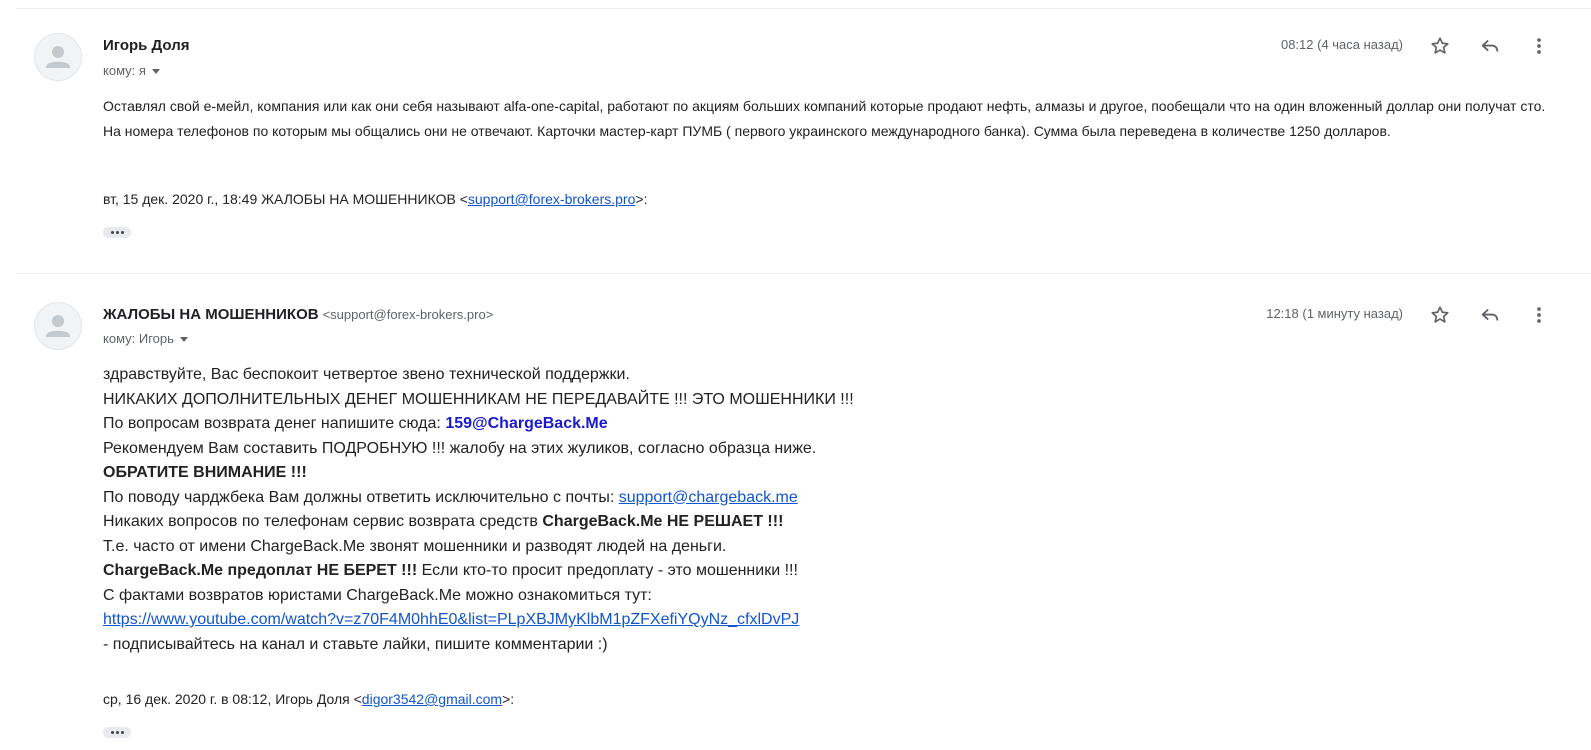 This screenshot has width=1591, height=750. What do you see at coordinates (526, 423) in the screenshot?
I see `chargeback-email: 159@ChargeBack.Me` at bounding box center [526, 423].